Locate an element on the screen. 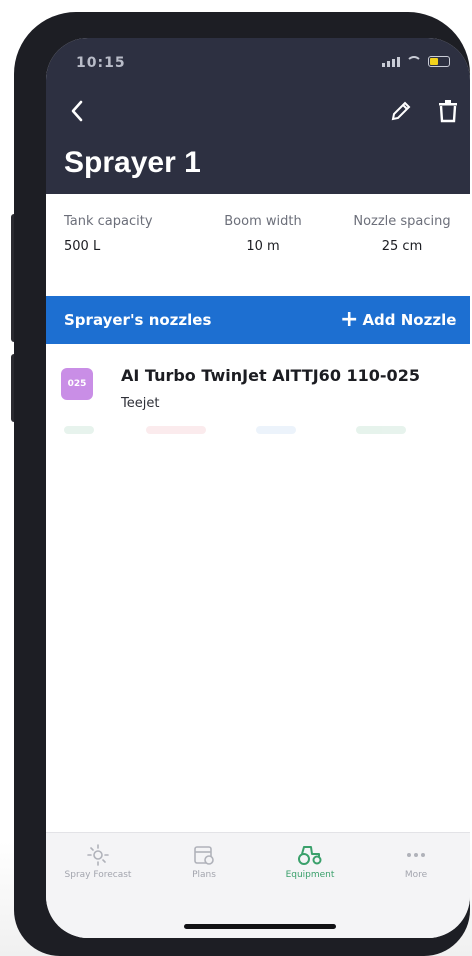 The height and width of the screenshot is (956, 472). status-icons is located at coordinates (416, 61).